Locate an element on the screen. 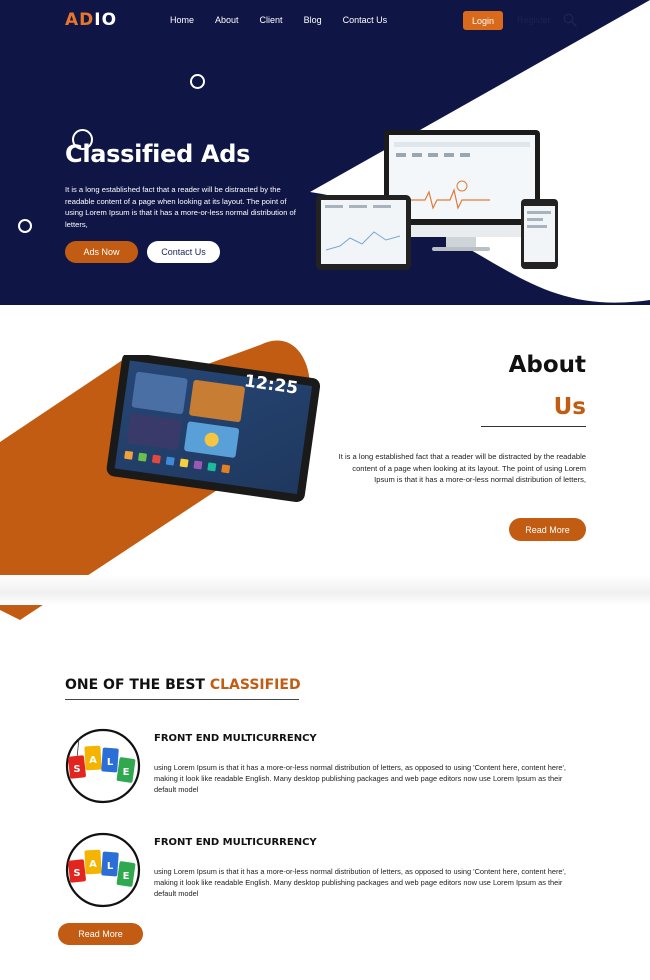 Image resolution: width=650 pixels, height=980 pixels. nav-link-about: About is located at coordinates (227, 20).